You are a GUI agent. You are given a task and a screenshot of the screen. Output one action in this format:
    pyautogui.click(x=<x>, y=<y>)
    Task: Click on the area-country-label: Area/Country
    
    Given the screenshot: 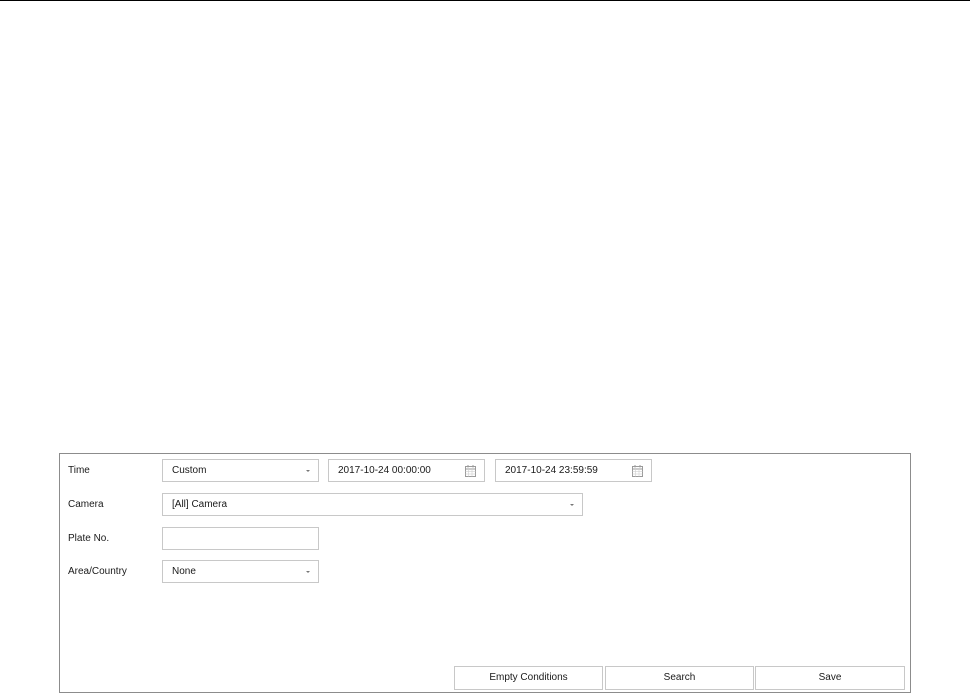 What is the action you would take?
    pyautogui.click(x=97, y=571)
    